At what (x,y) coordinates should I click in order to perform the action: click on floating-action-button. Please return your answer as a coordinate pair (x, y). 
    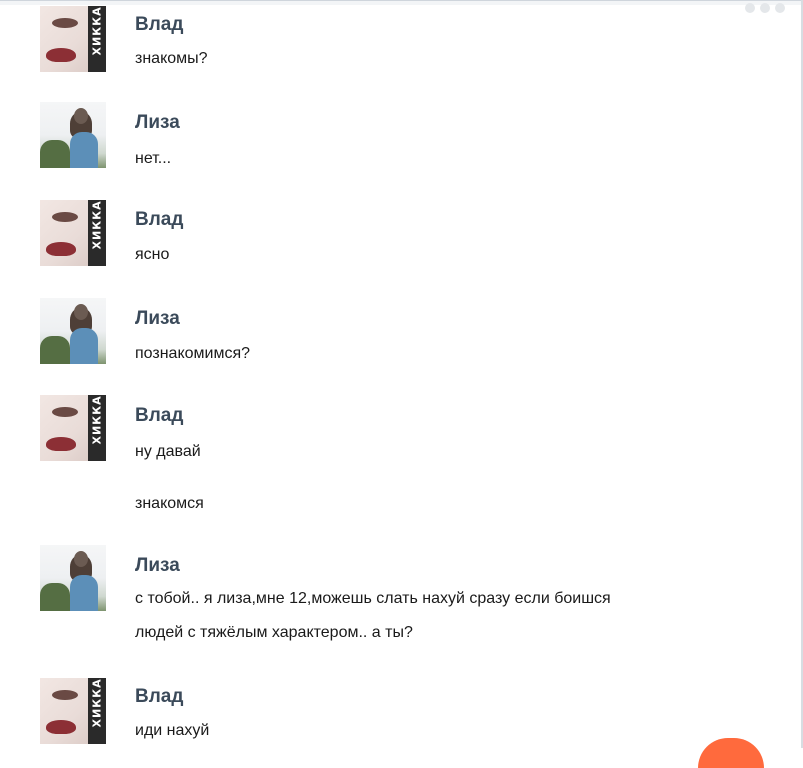
    Looking at the image, I should click on (731, 753).